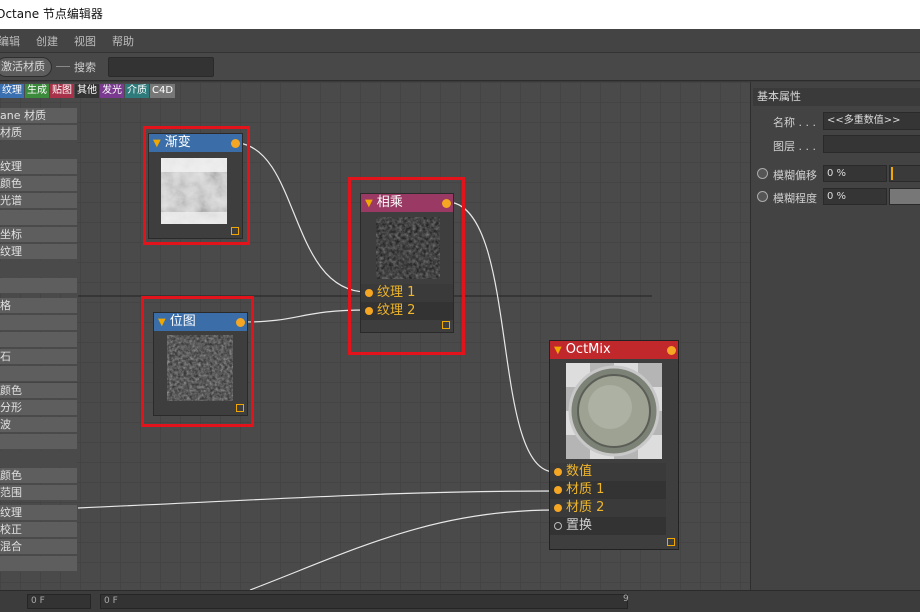  I want to click on layer-label: 图层 . . ., so click(794, 146).